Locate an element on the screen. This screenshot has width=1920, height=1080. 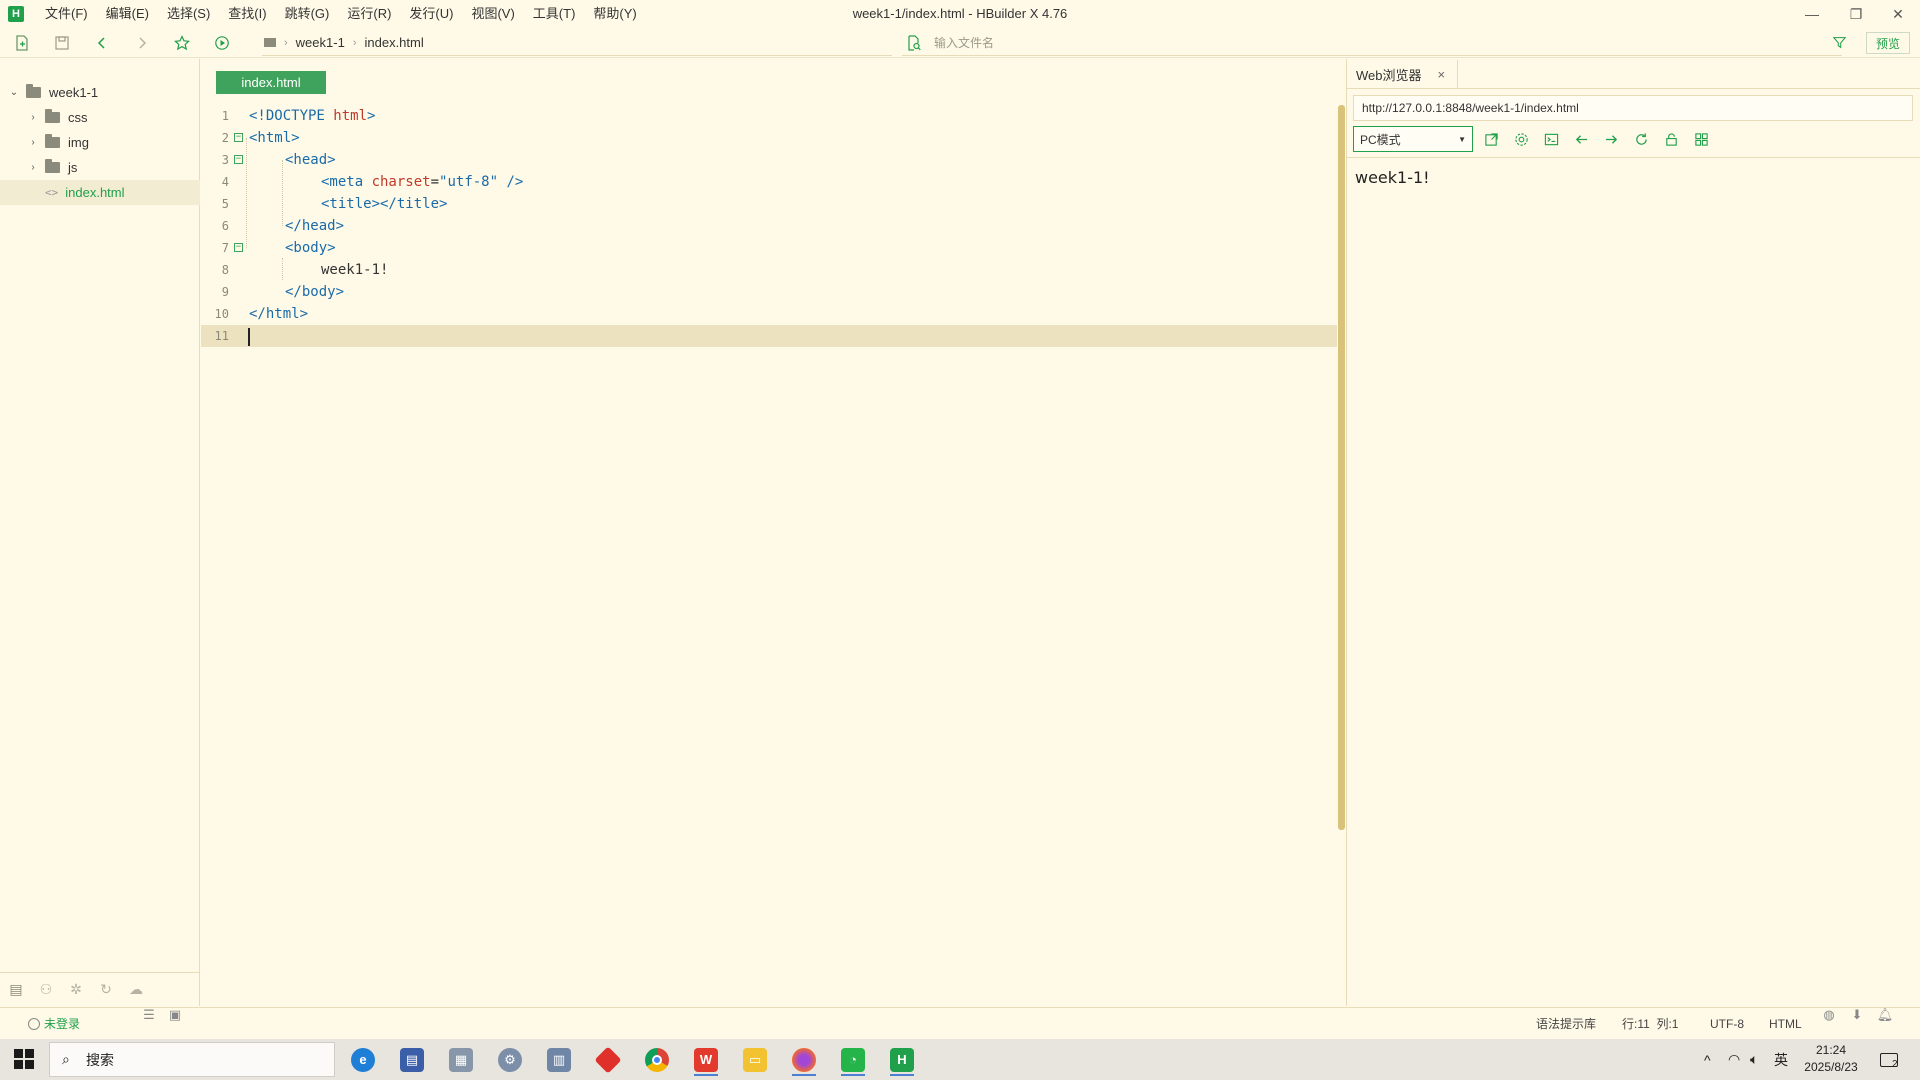
notification-center-icon: 2 is located at coordinates (1889, 1059).